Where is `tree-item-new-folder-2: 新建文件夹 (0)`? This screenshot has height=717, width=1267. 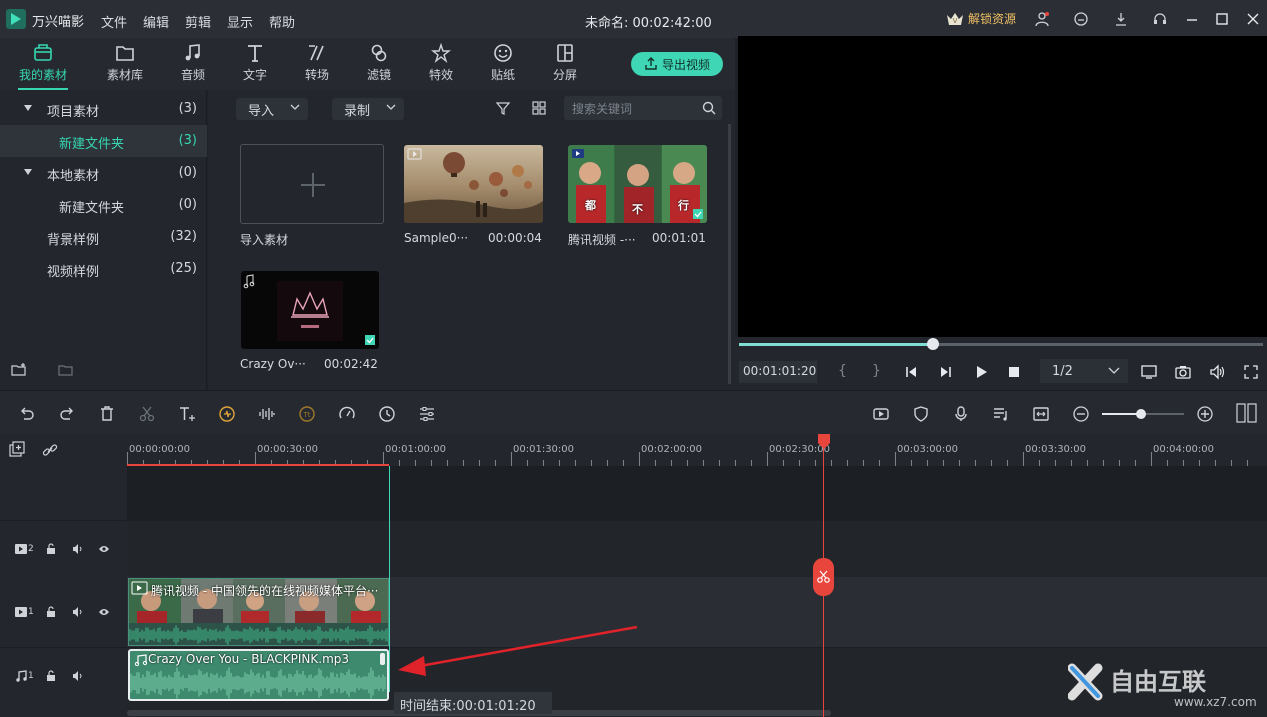
tree-item-new-folder-2: 新建文件夹 (0) is located at coordinates (103, 205).